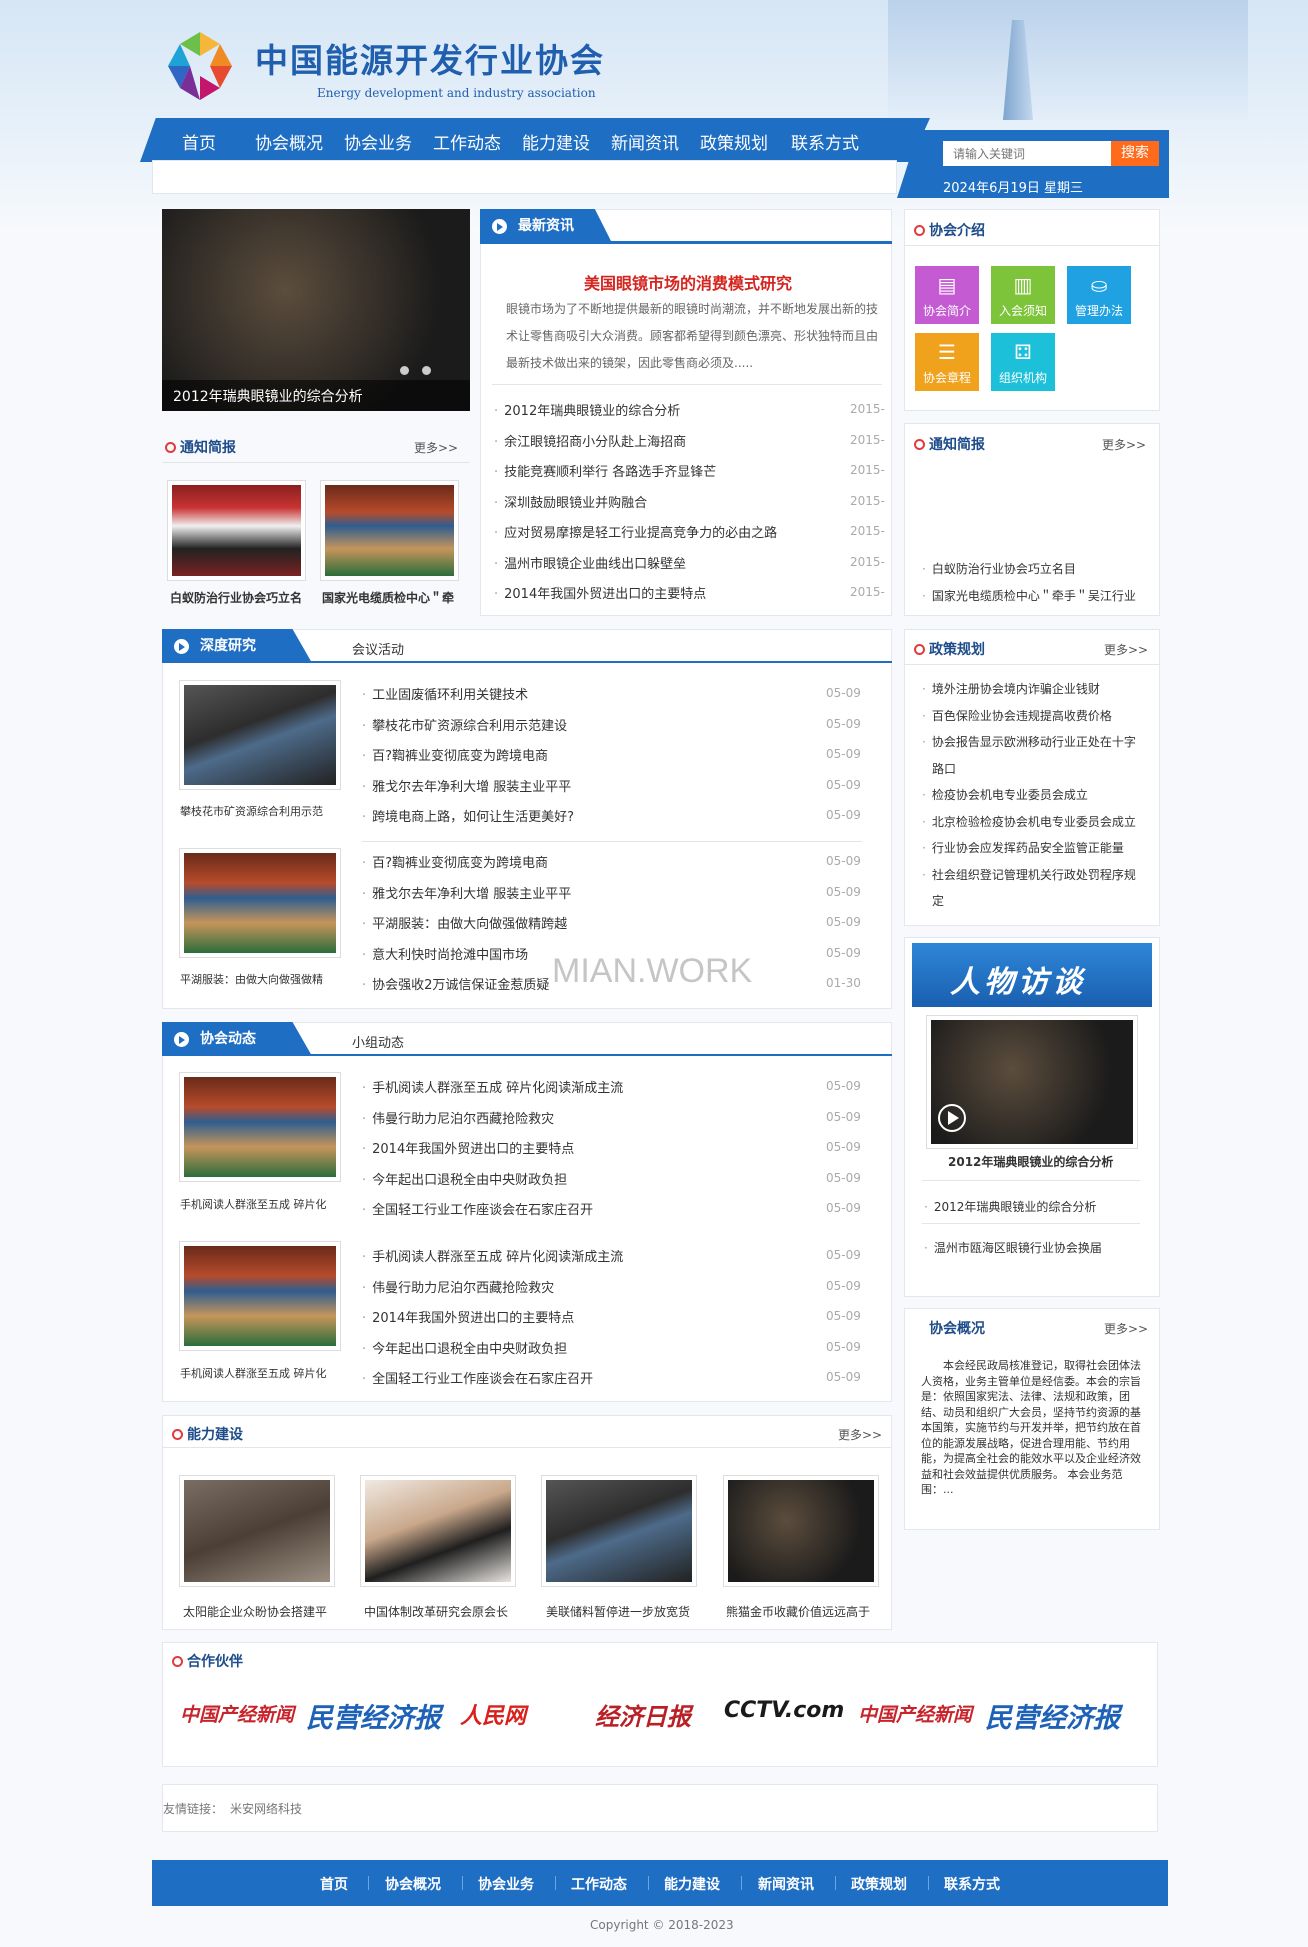 Image resolution: width=1308 pixels, height=1947 pixels. I want to click on list-item-title: 协会强收2万诚信保证金惹质疑, so click(460, 985).